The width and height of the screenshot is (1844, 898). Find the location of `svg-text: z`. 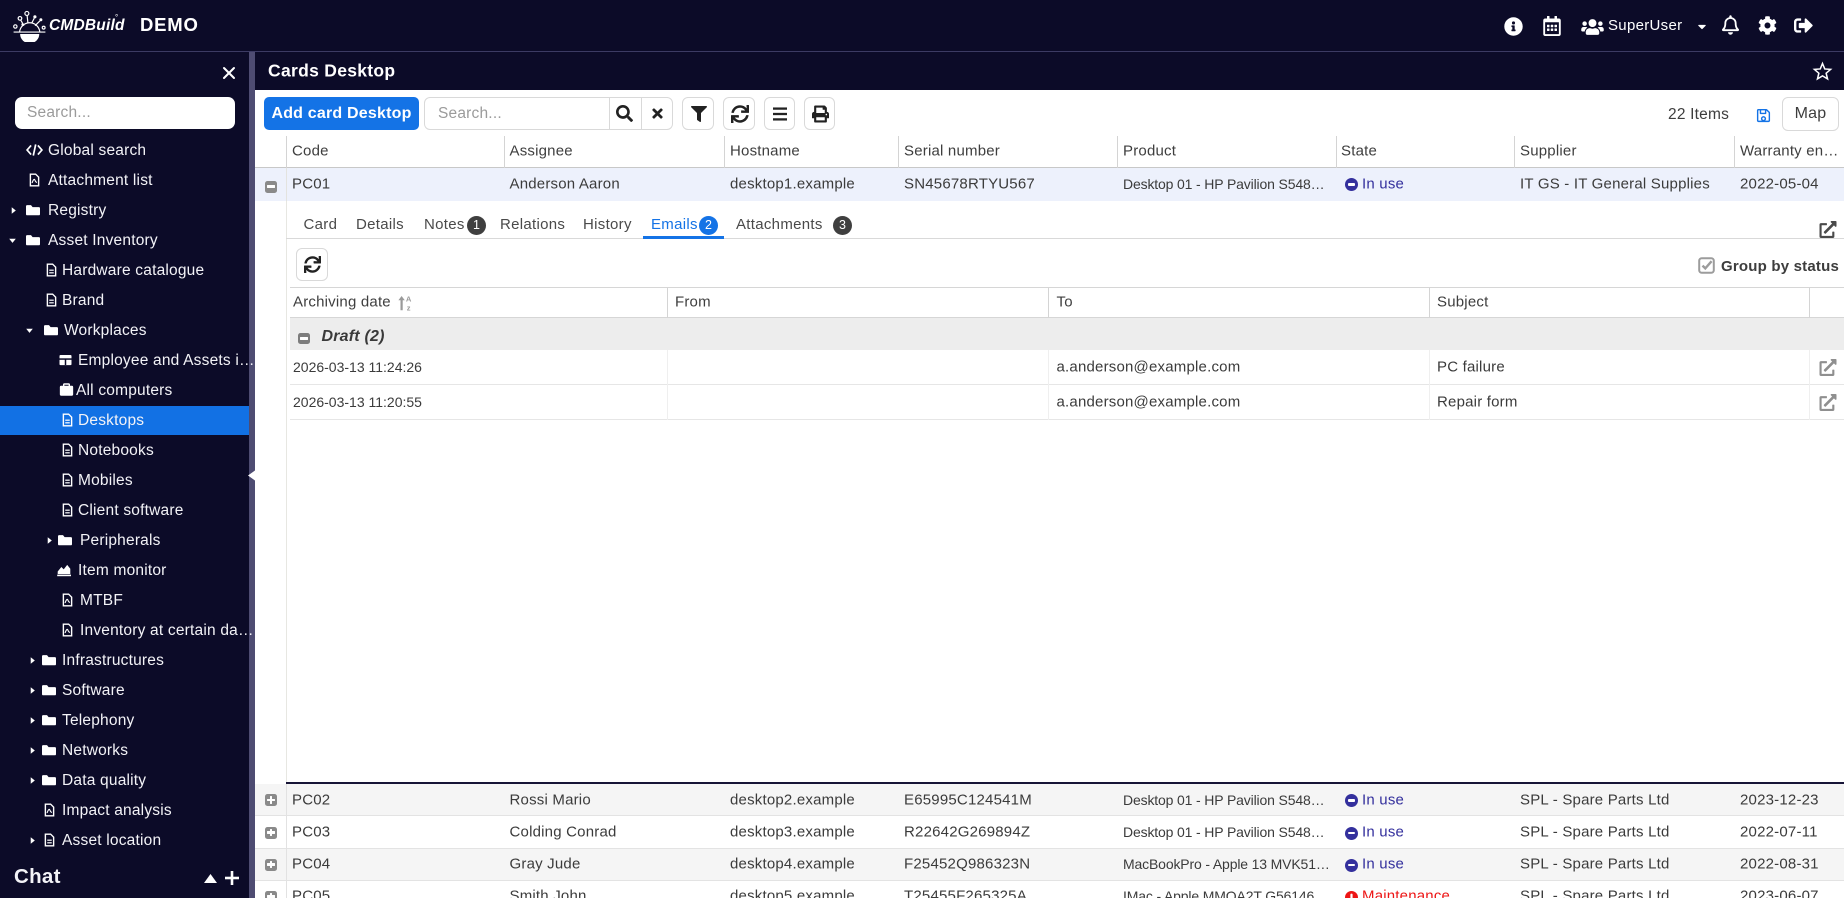

svg-text: z is located at coordinates (409, 307).